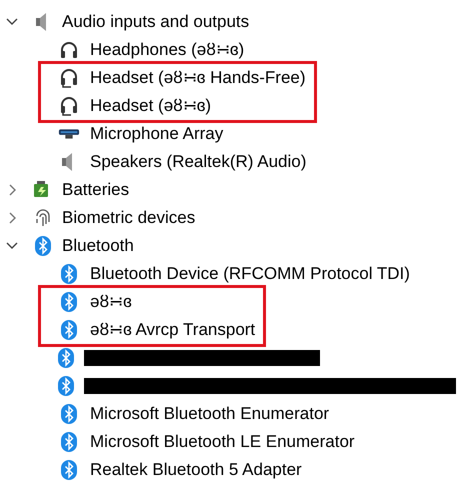 Image resolution: width=470 pixels, height=497 pixels. Describe the element at coordinates (210, 414) in the screenshot. I see `device-item: Microsoft Bluetooth Enumerator` at that location.